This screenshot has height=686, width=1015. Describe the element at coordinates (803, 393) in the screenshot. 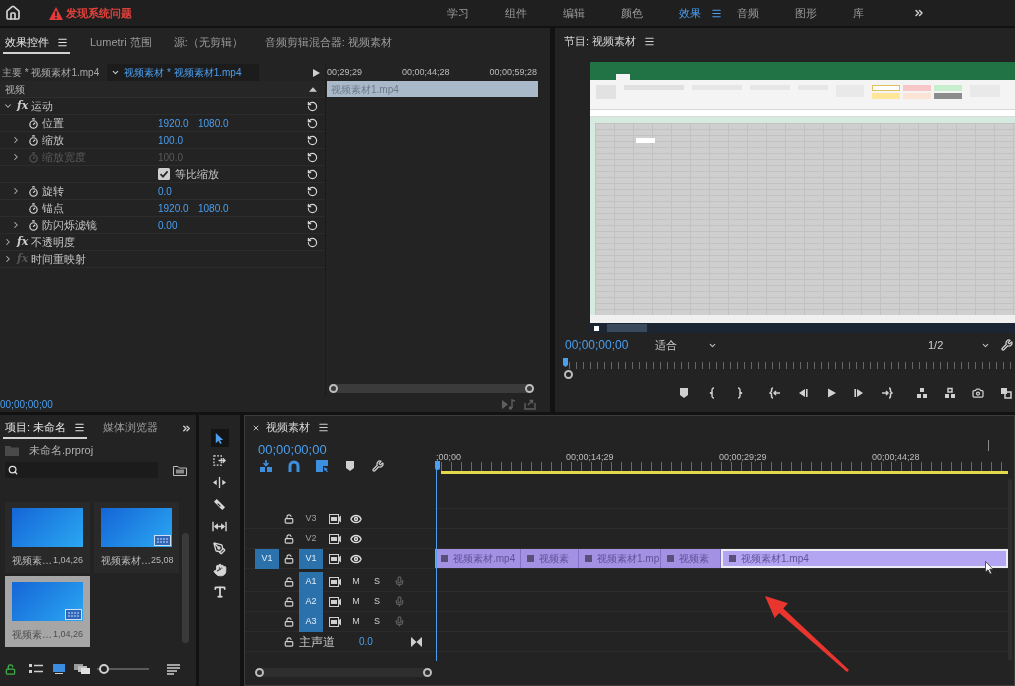

I see `step-back-icon` at that location.